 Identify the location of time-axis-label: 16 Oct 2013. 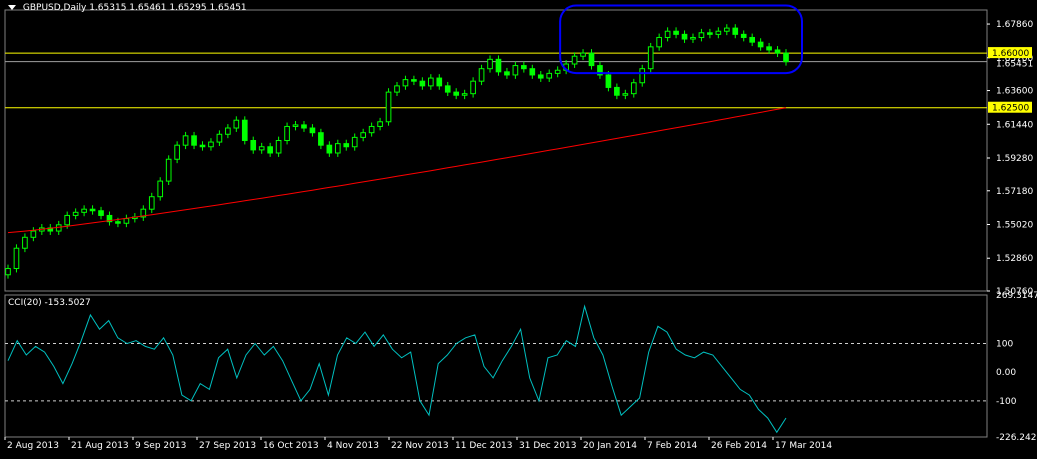
(291, 446).